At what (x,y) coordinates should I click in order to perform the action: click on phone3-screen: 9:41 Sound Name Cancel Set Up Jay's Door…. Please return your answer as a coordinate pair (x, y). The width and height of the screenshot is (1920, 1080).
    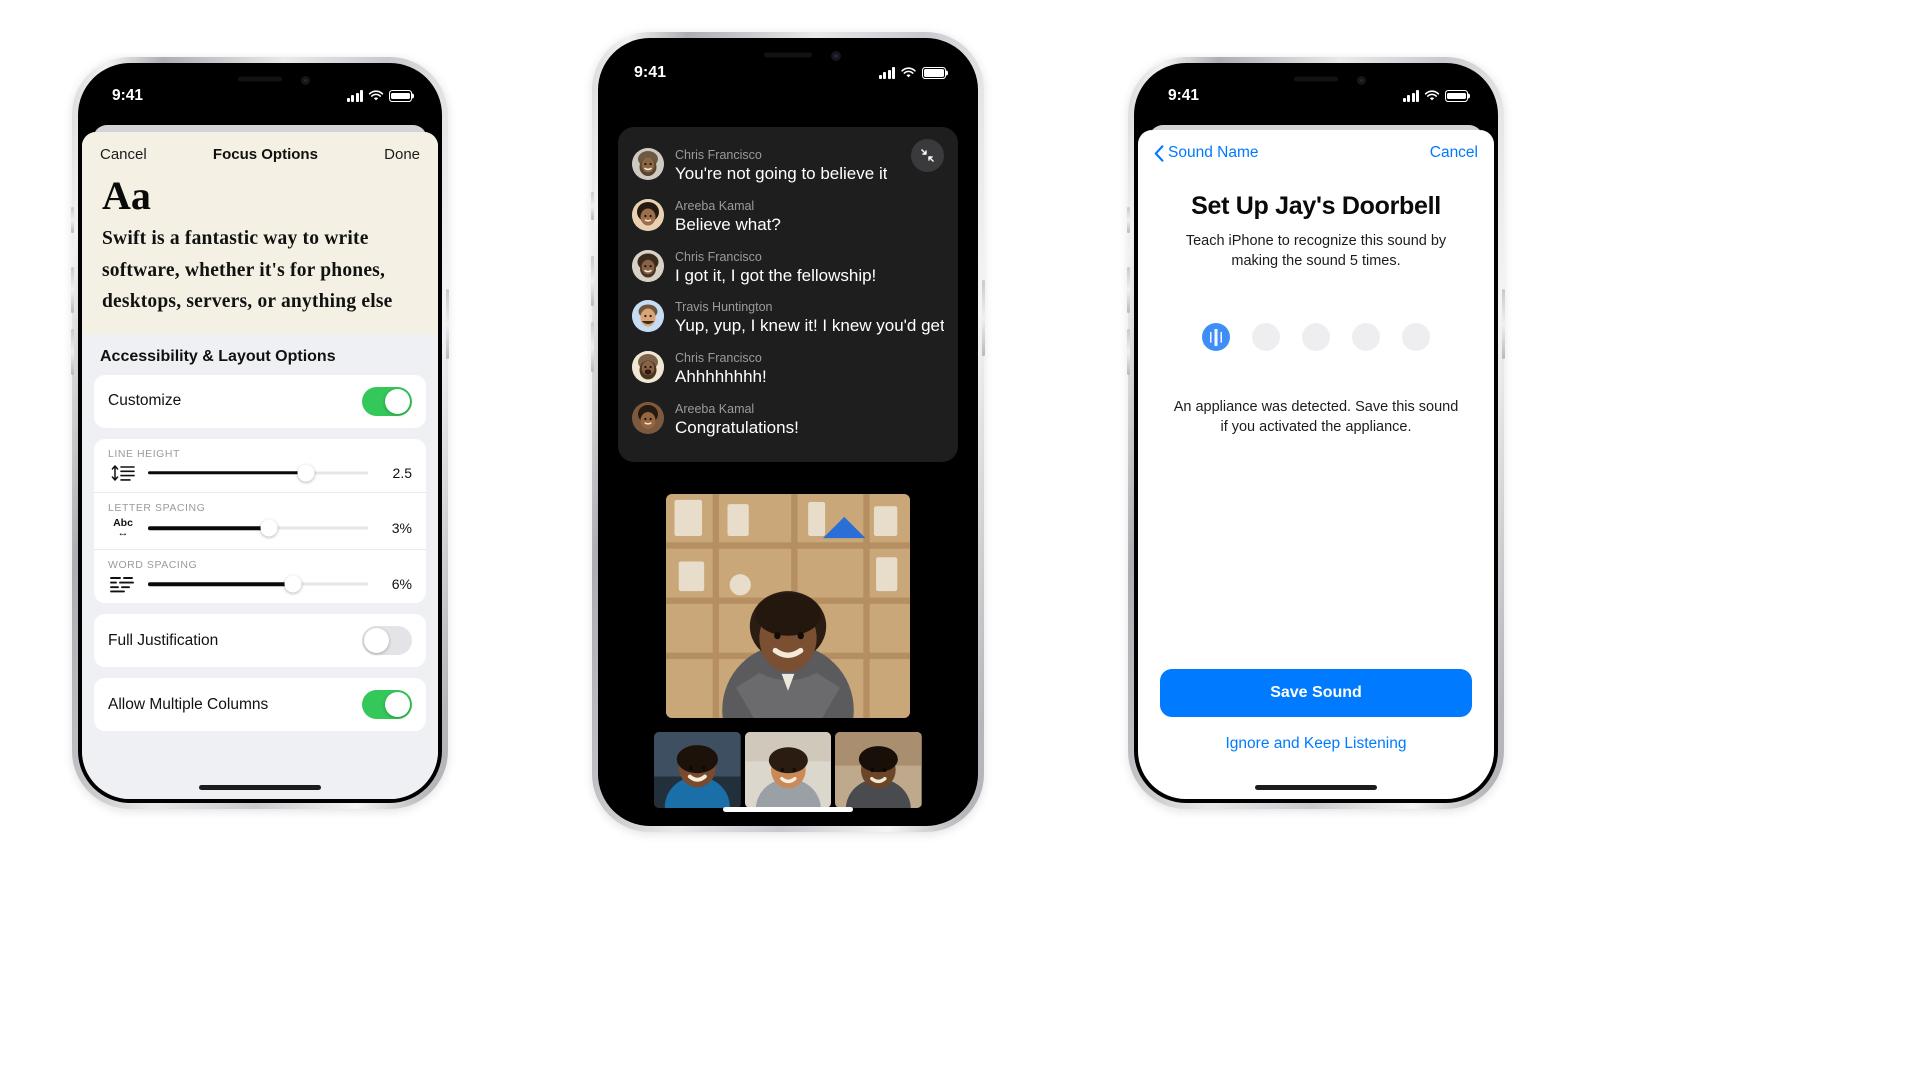
    Looking at the image, I should click on (1316, 433).